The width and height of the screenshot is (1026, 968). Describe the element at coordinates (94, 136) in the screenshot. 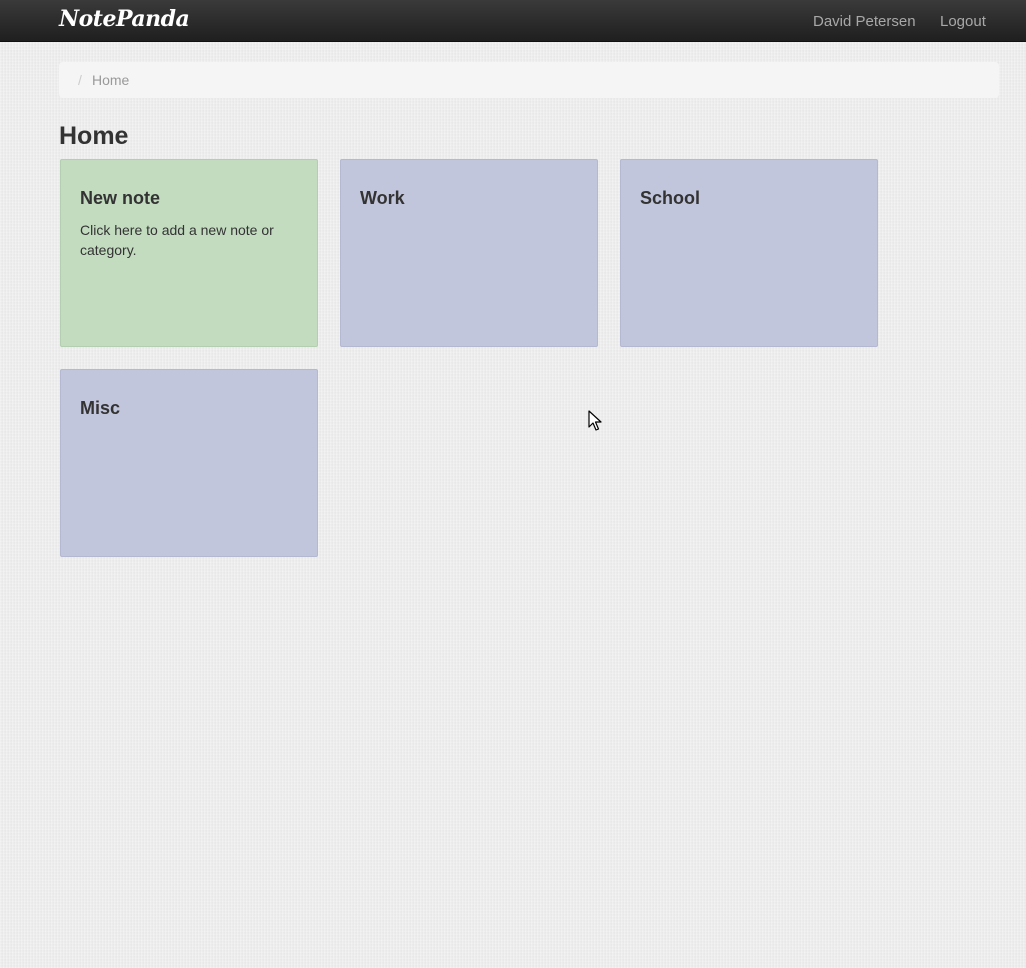

I see `page-title: Home` at that location.